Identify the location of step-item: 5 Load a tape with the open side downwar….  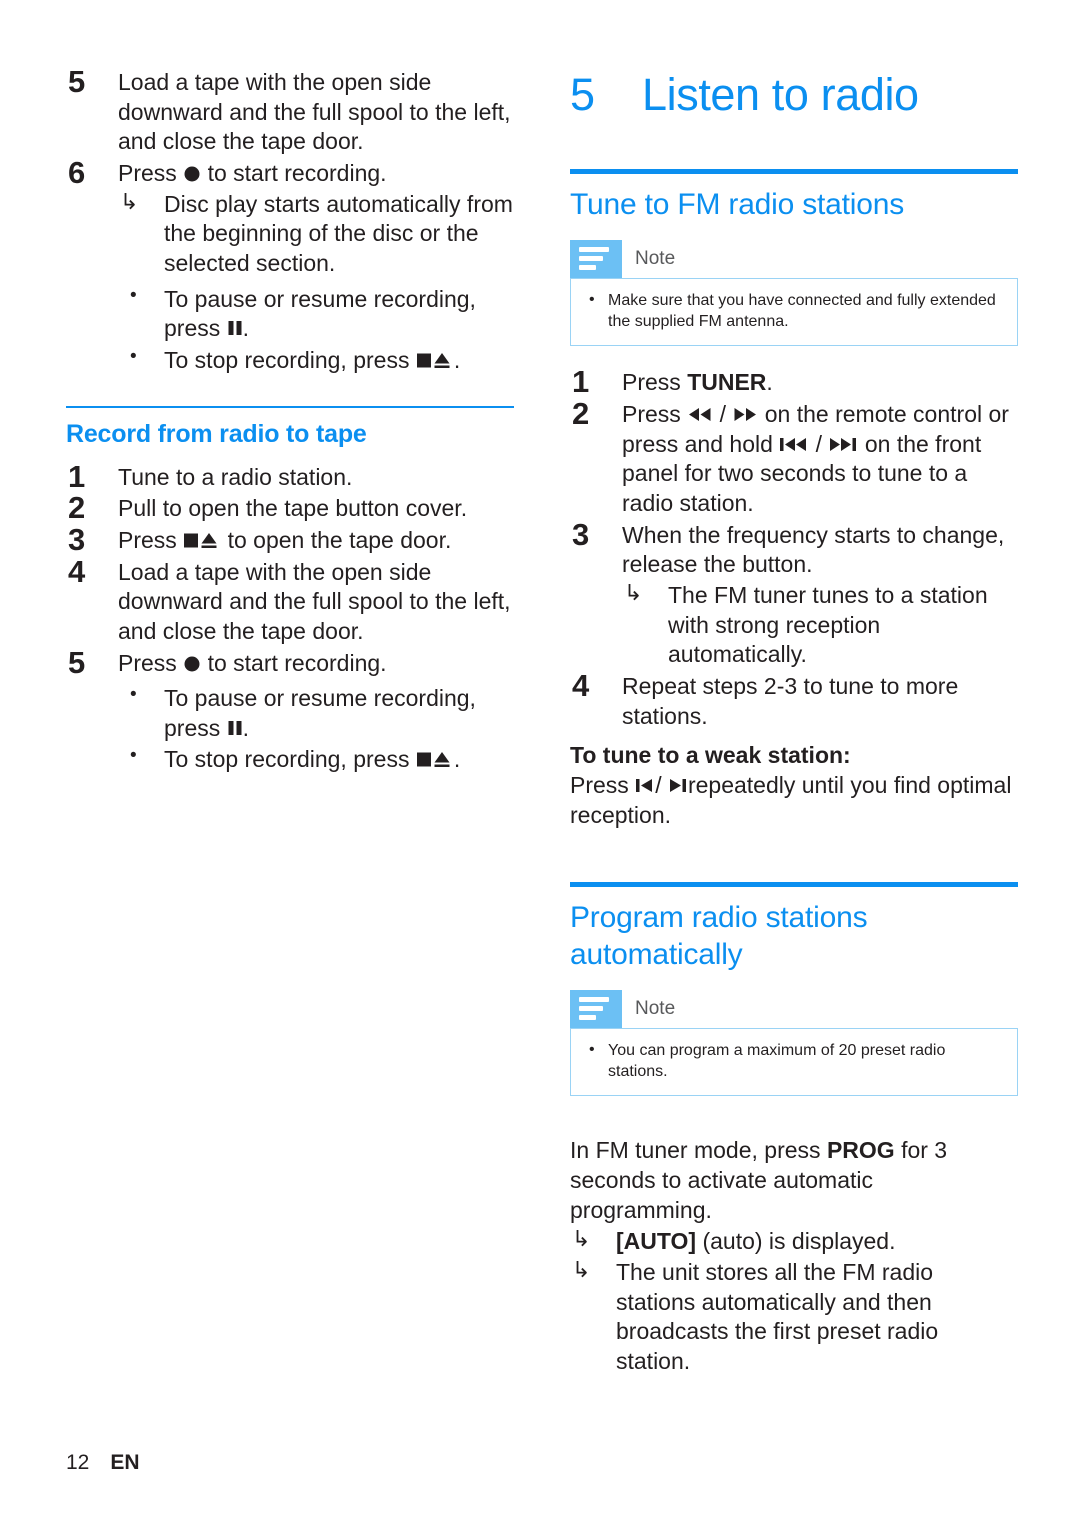
(290, 110).